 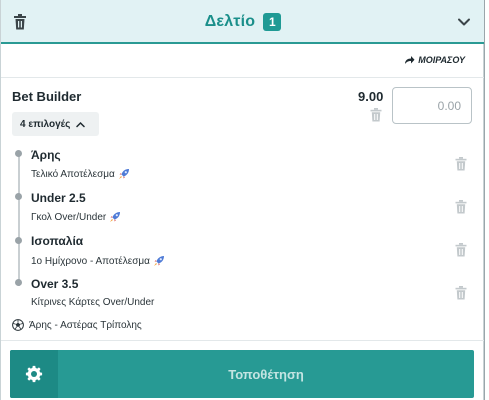 I want to click on selection-pick: Under 2.5, so click(x=58, y=198).